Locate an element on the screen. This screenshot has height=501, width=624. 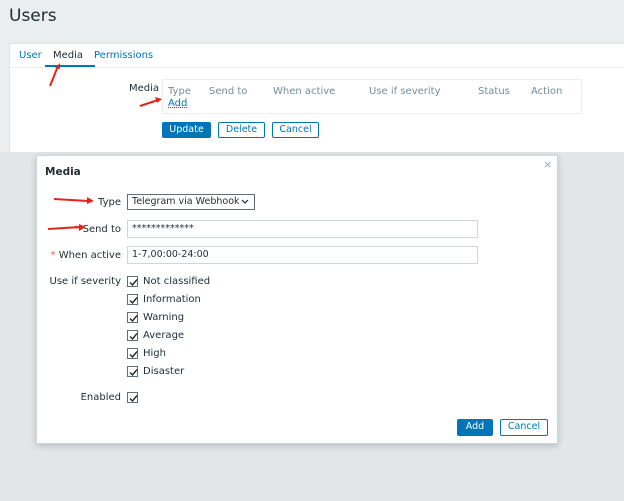
column-header-when-active: When active is located at coordinates (304, 91).